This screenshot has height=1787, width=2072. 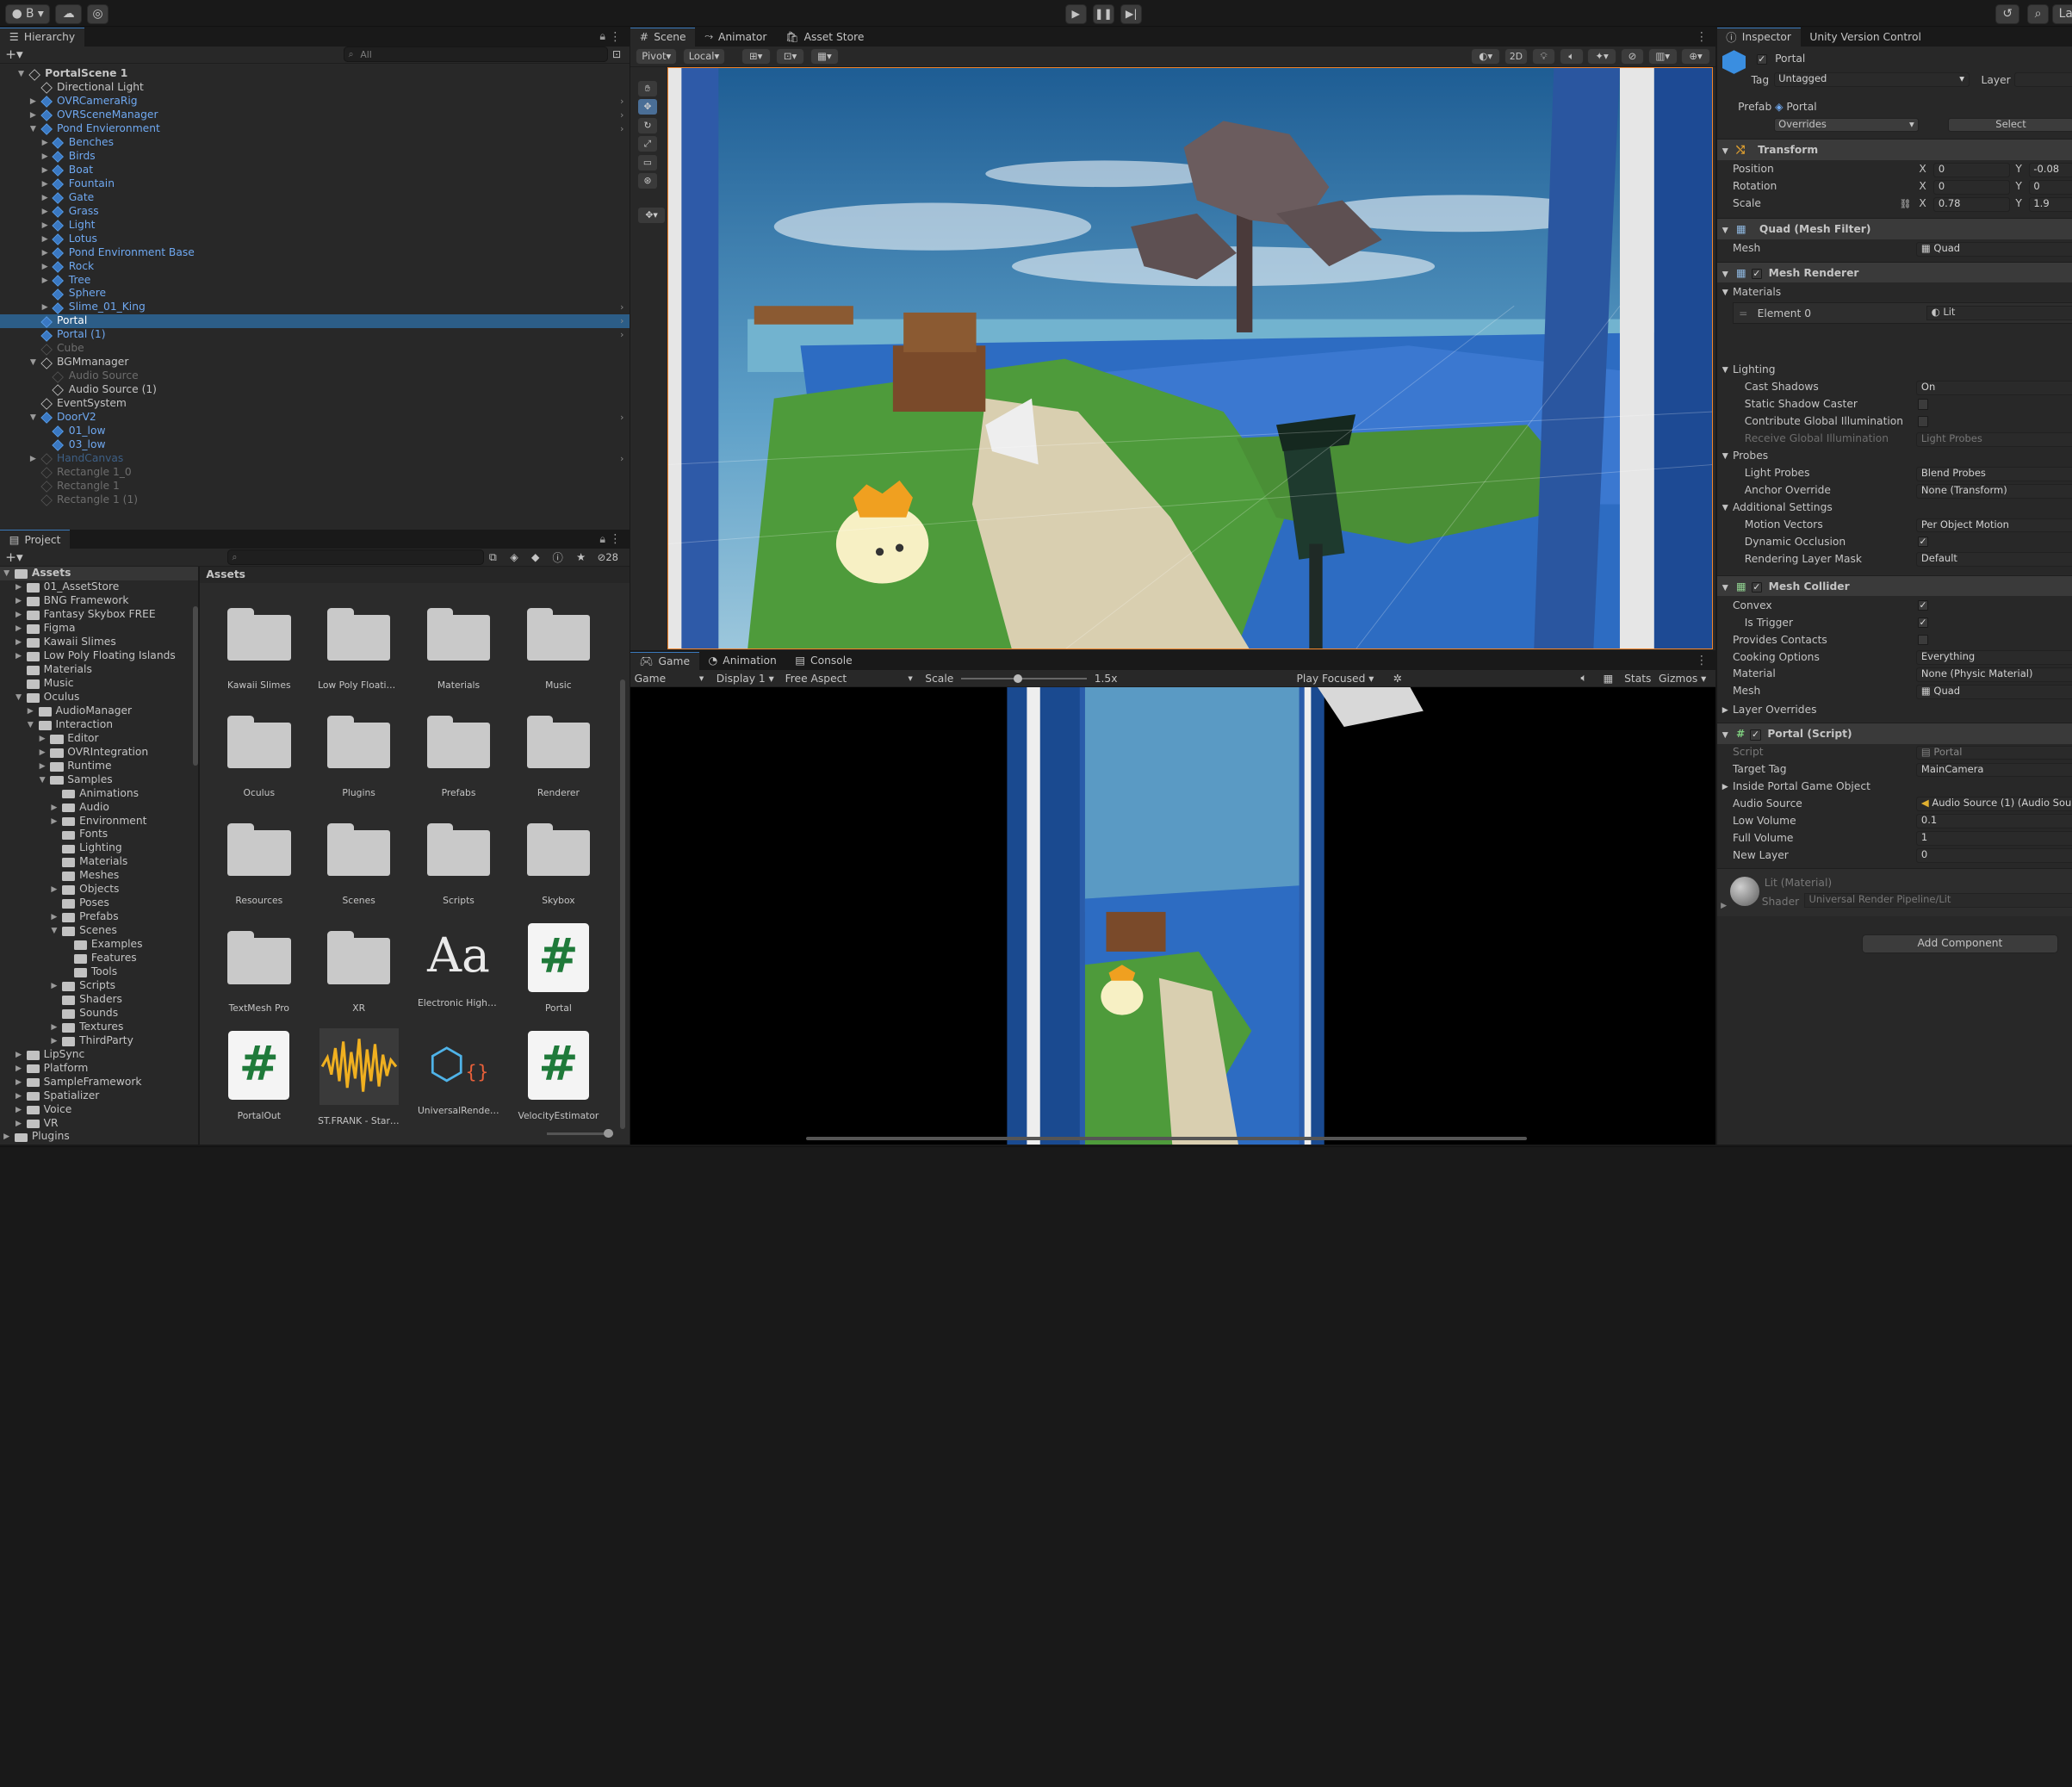 What do you see at coordinates (2007, 14) in the screenshot?
I see `history-icon: ↺` at bounding box center [2007, 14].